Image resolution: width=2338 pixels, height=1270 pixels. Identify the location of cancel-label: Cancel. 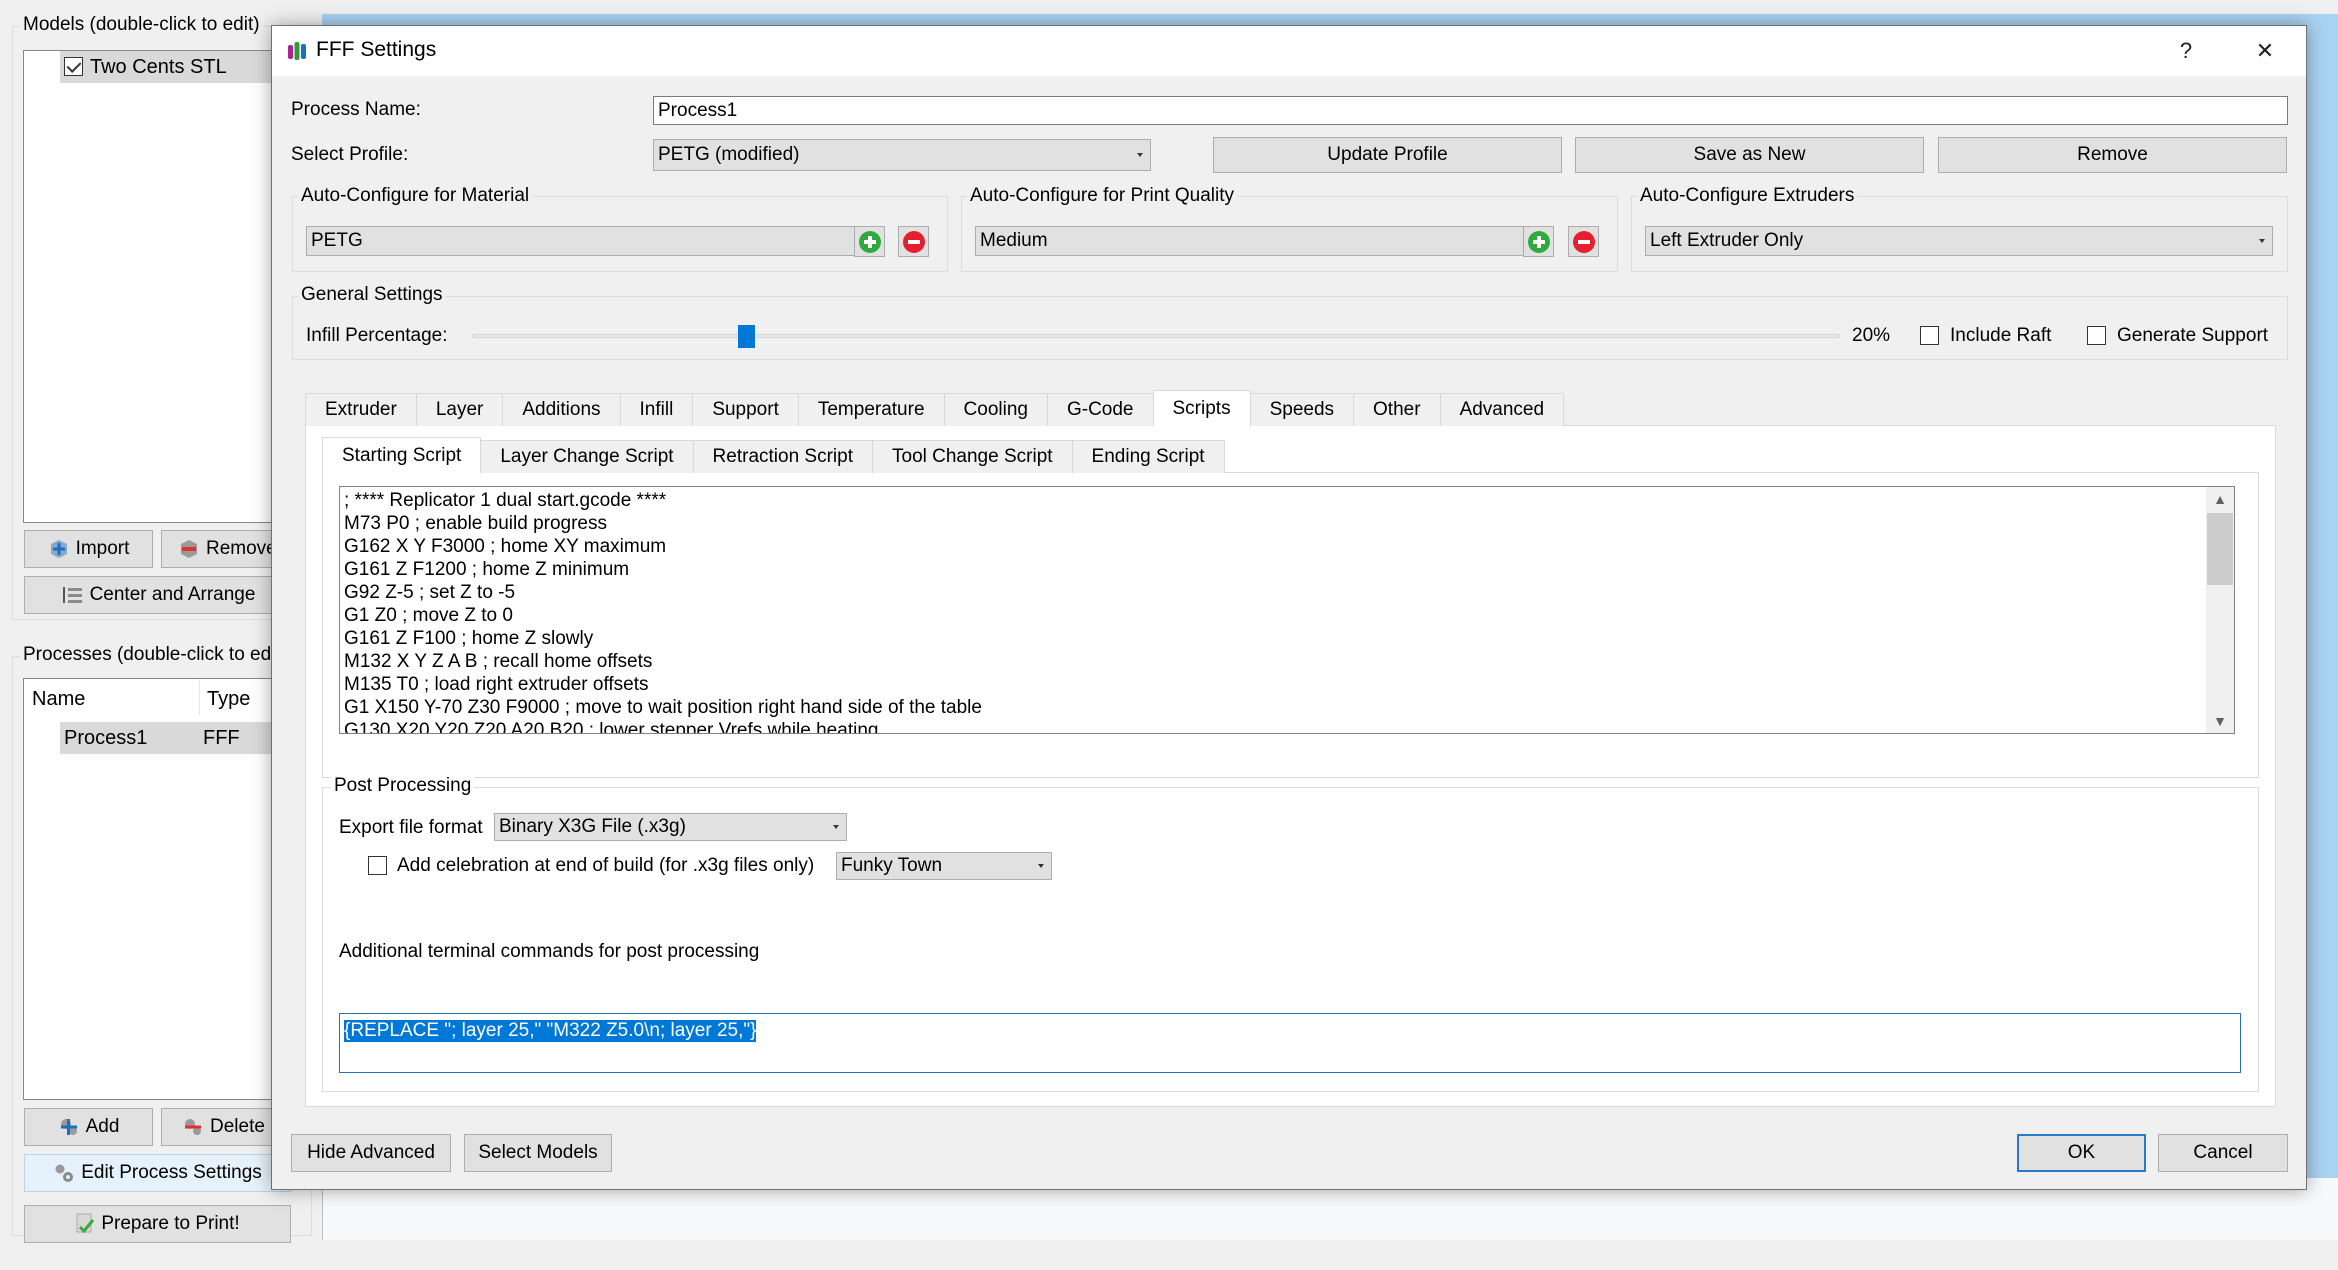
(2223, 1152).